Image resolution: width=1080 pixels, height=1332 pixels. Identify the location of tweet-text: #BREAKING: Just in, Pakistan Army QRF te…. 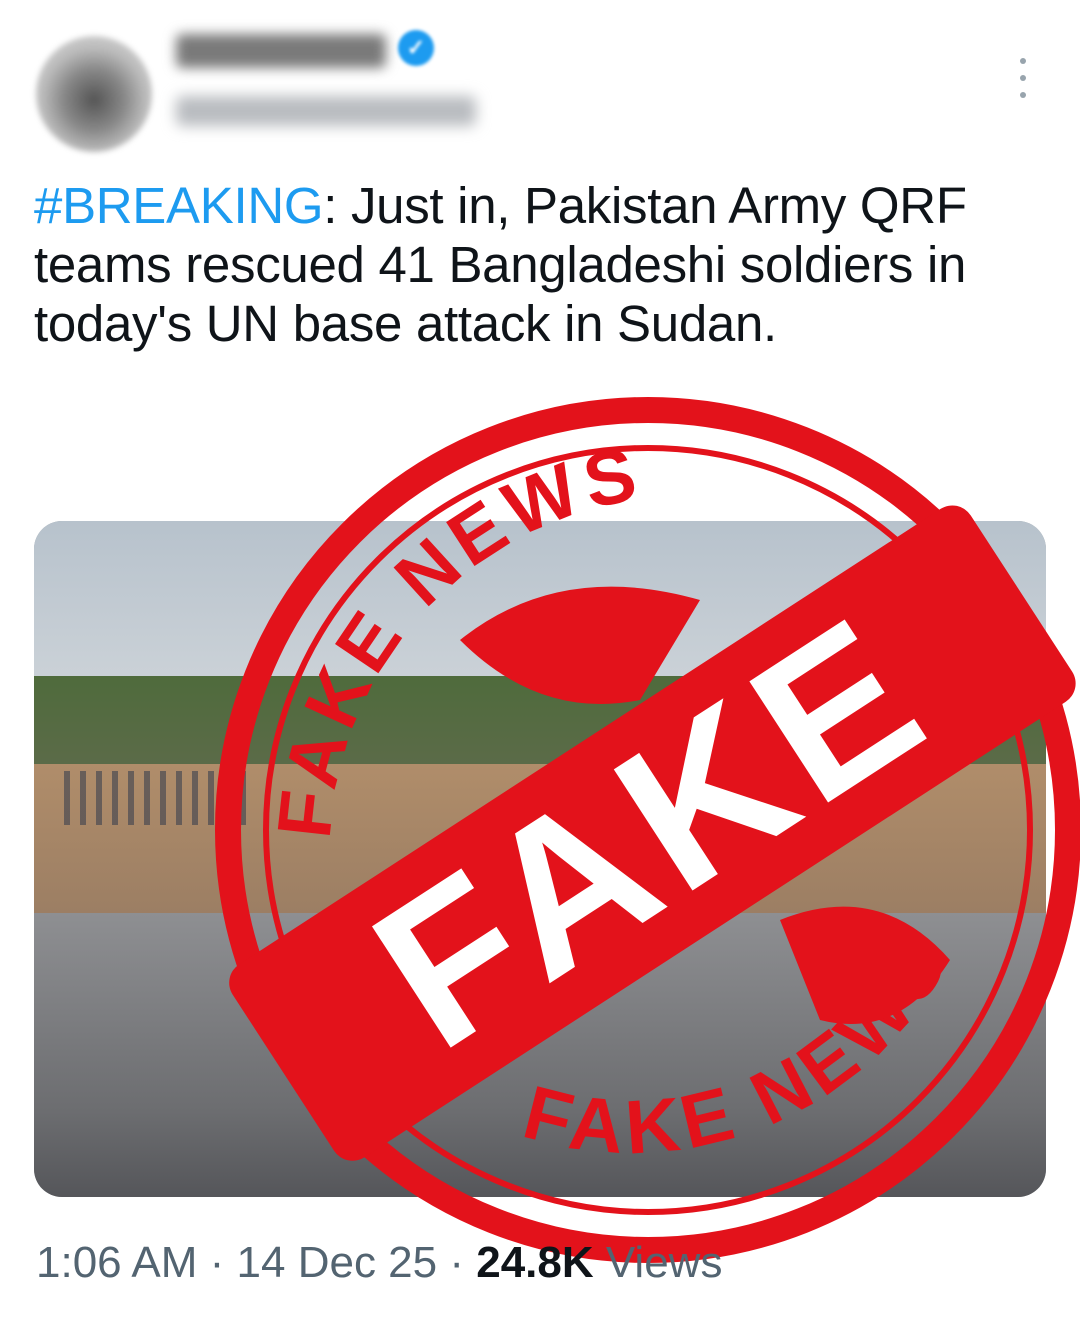
(539, 264).